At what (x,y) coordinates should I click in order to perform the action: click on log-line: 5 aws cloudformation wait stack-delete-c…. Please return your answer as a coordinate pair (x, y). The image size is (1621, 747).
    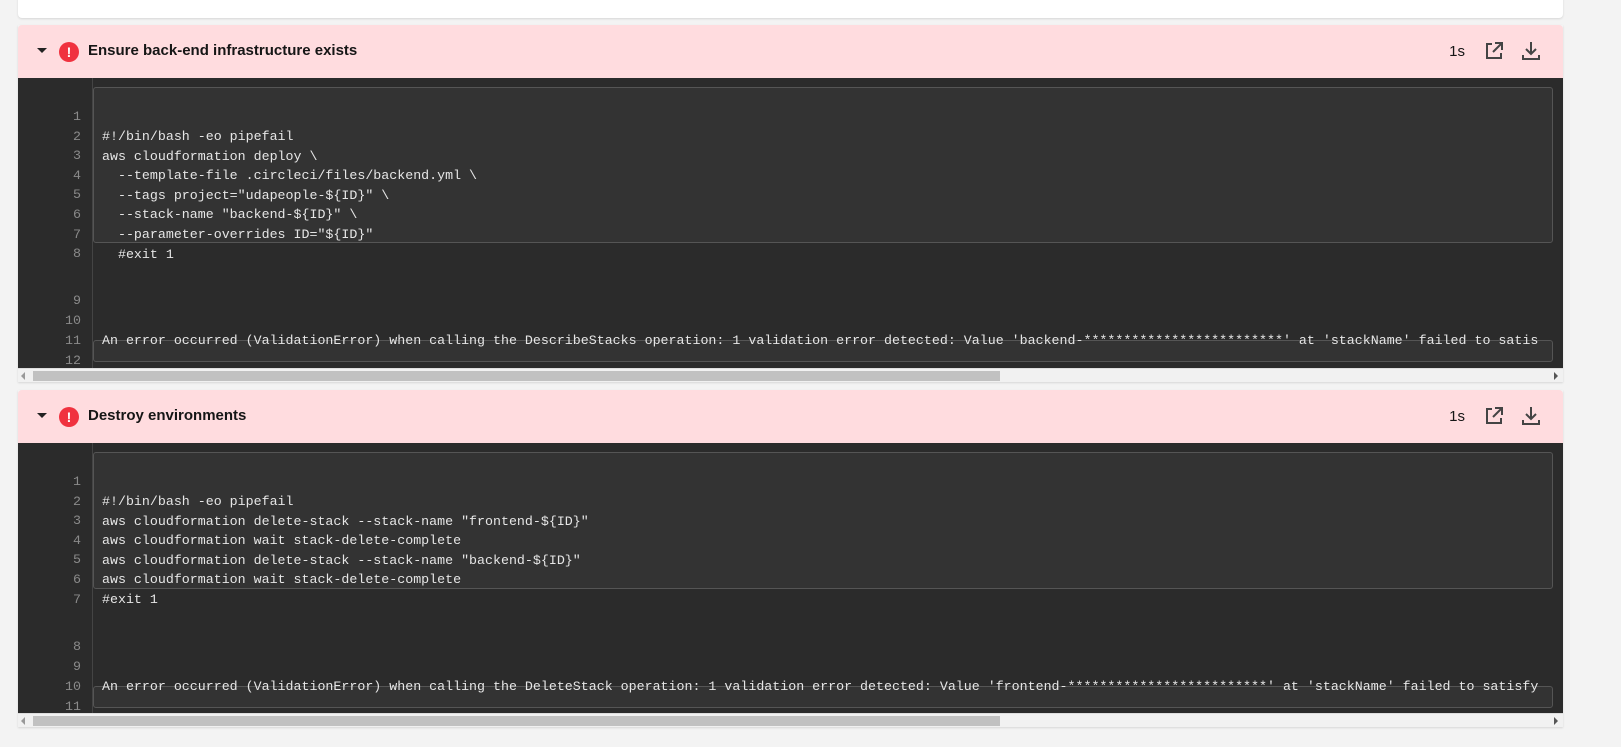
    Looking at the image, I should click on (790, 558).